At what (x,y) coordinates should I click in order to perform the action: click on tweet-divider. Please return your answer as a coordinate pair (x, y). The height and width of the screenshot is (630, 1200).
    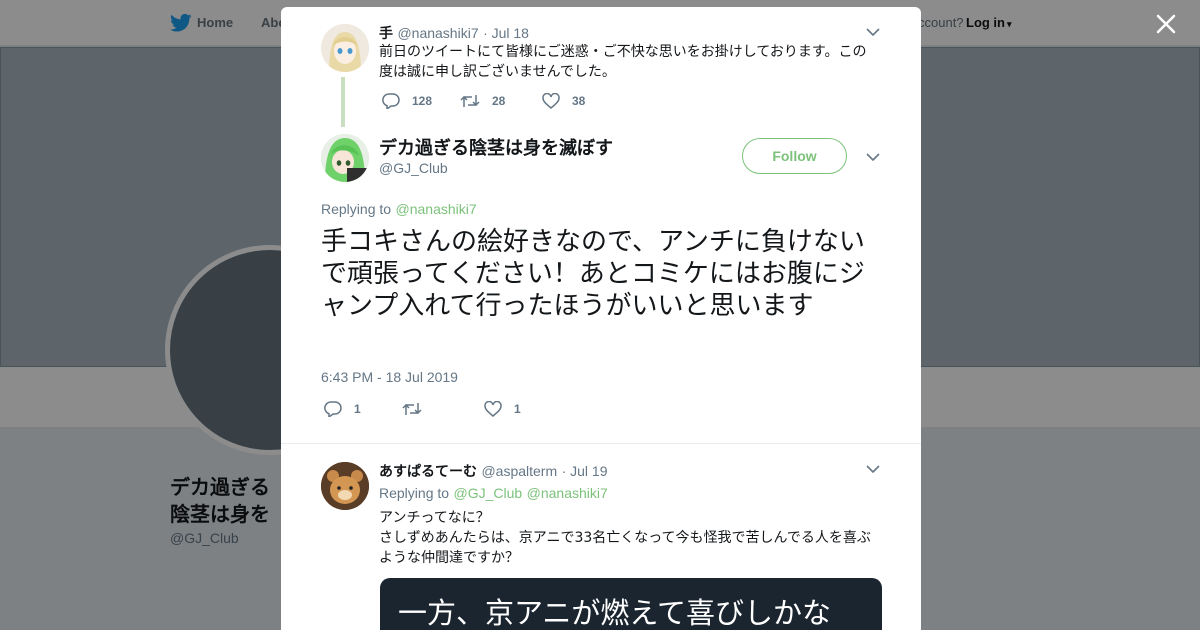
    Looking at the image, I should click on (601, 443).